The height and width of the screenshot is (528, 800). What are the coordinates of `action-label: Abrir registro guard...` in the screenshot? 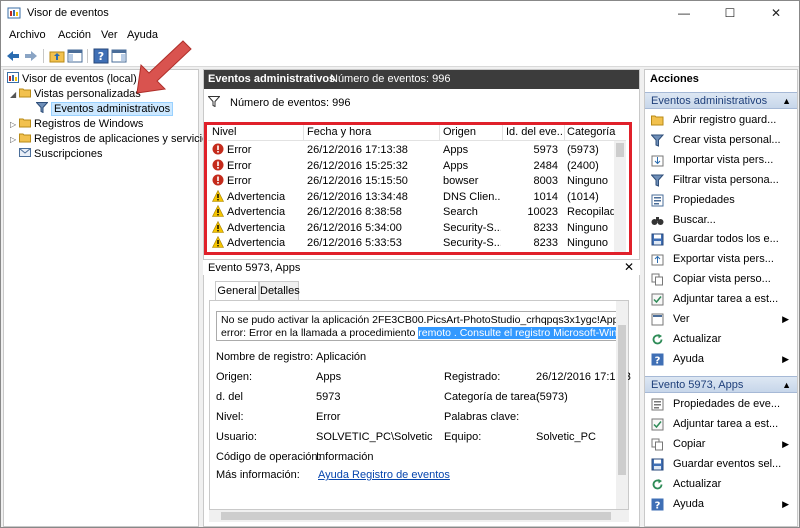 It's located at (725, 120).